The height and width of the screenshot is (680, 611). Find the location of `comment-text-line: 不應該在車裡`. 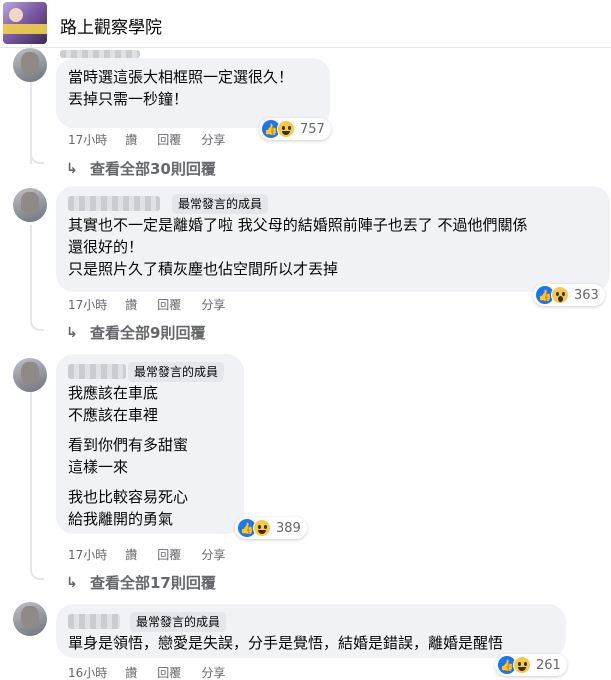

comment-text-line: 不應該在車裡 is located at coordinates (113, 415).